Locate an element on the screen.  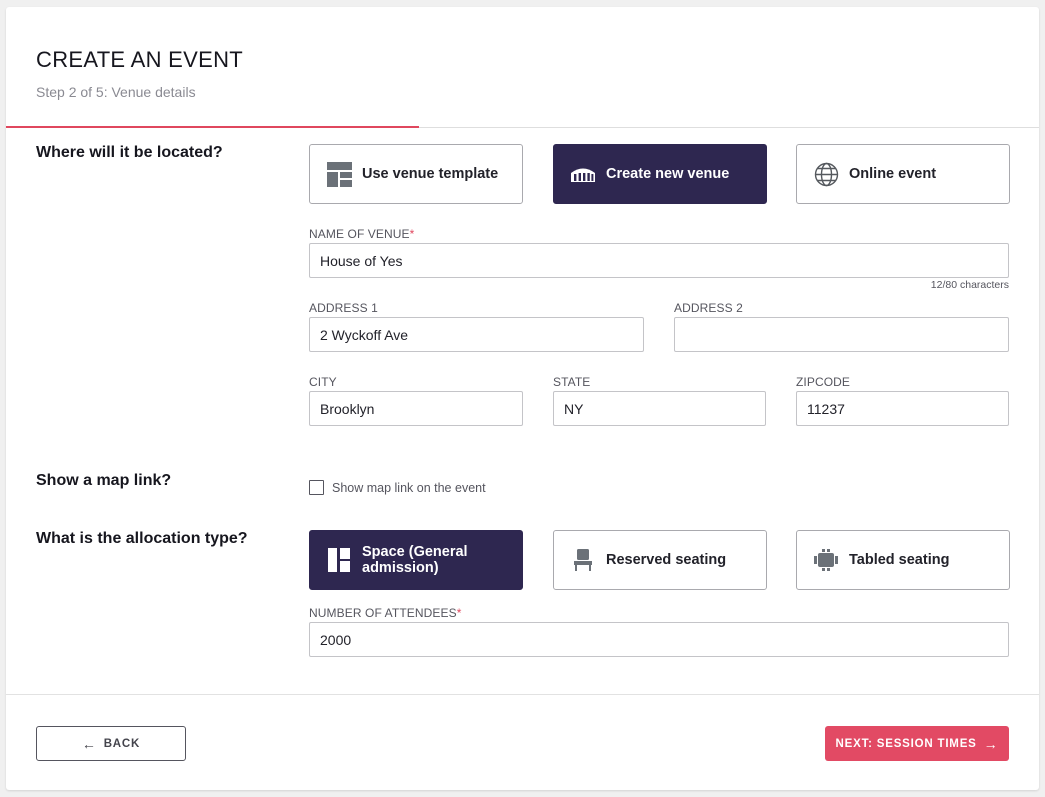
arrow-left-icon: ← is located at coordinates (89, 743).